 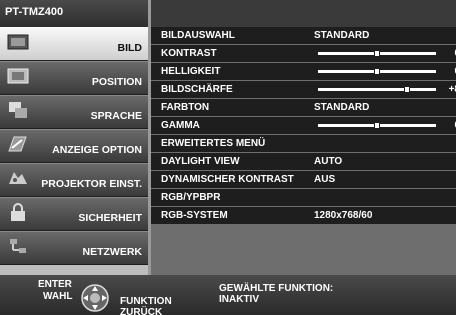 I want to click on projector-setup-icon, so click(x=18, y=178).